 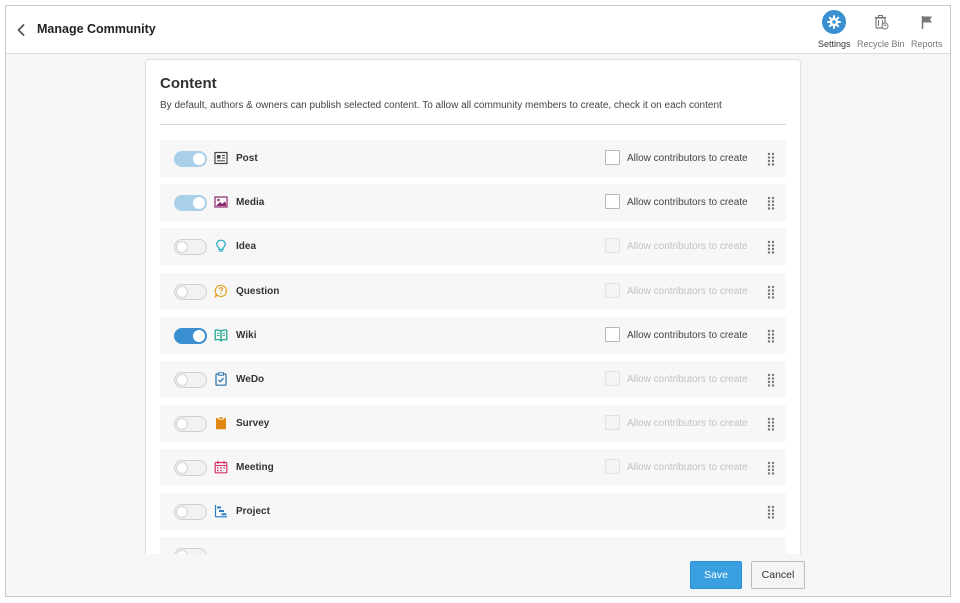 What do you see at coordinates (612, 245) in the screenshot?
I see `idea-contributors-checkbox` at bounding box center [612, 245].